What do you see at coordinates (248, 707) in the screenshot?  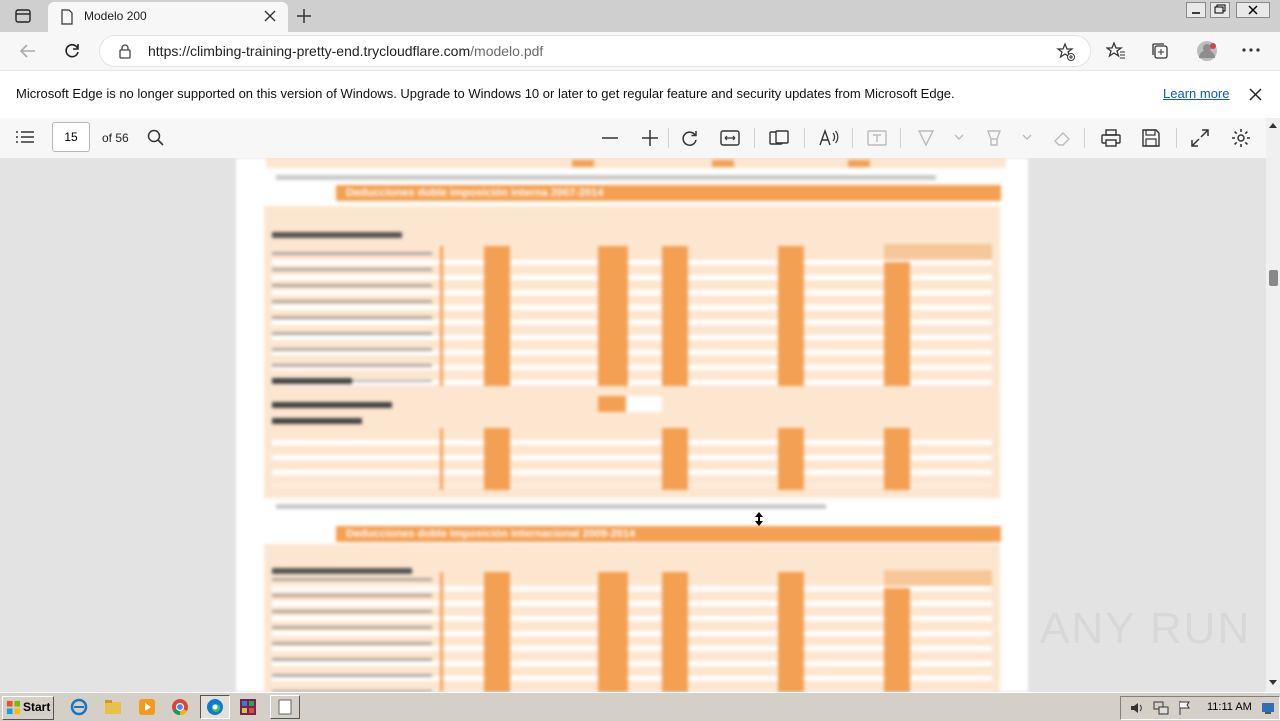 I see `winrar-icon` at bounding box center [248, 707].